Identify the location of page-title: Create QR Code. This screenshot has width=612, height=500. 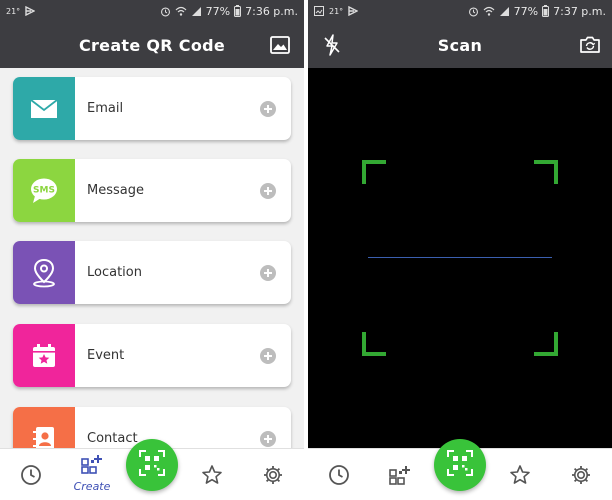
(152, 45).